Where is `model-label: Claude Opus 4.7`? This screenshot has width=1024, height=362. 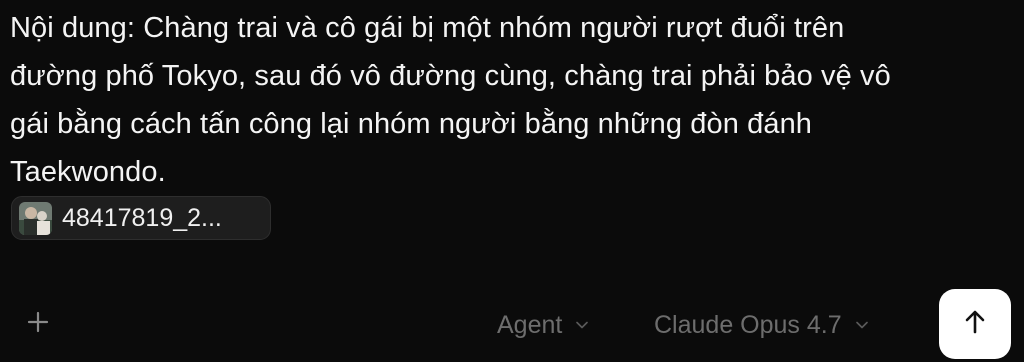 model-label: Claude Opus 4.7 is located at coordinates (748, 324).